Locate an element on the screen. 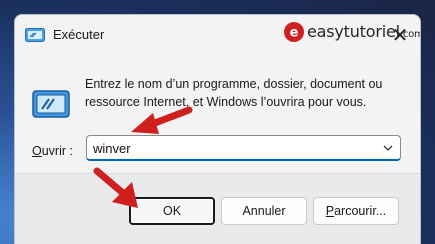 The height and width of the screenshot is (244, 435). run-dialog-icon is located at coordinates (51, 104).